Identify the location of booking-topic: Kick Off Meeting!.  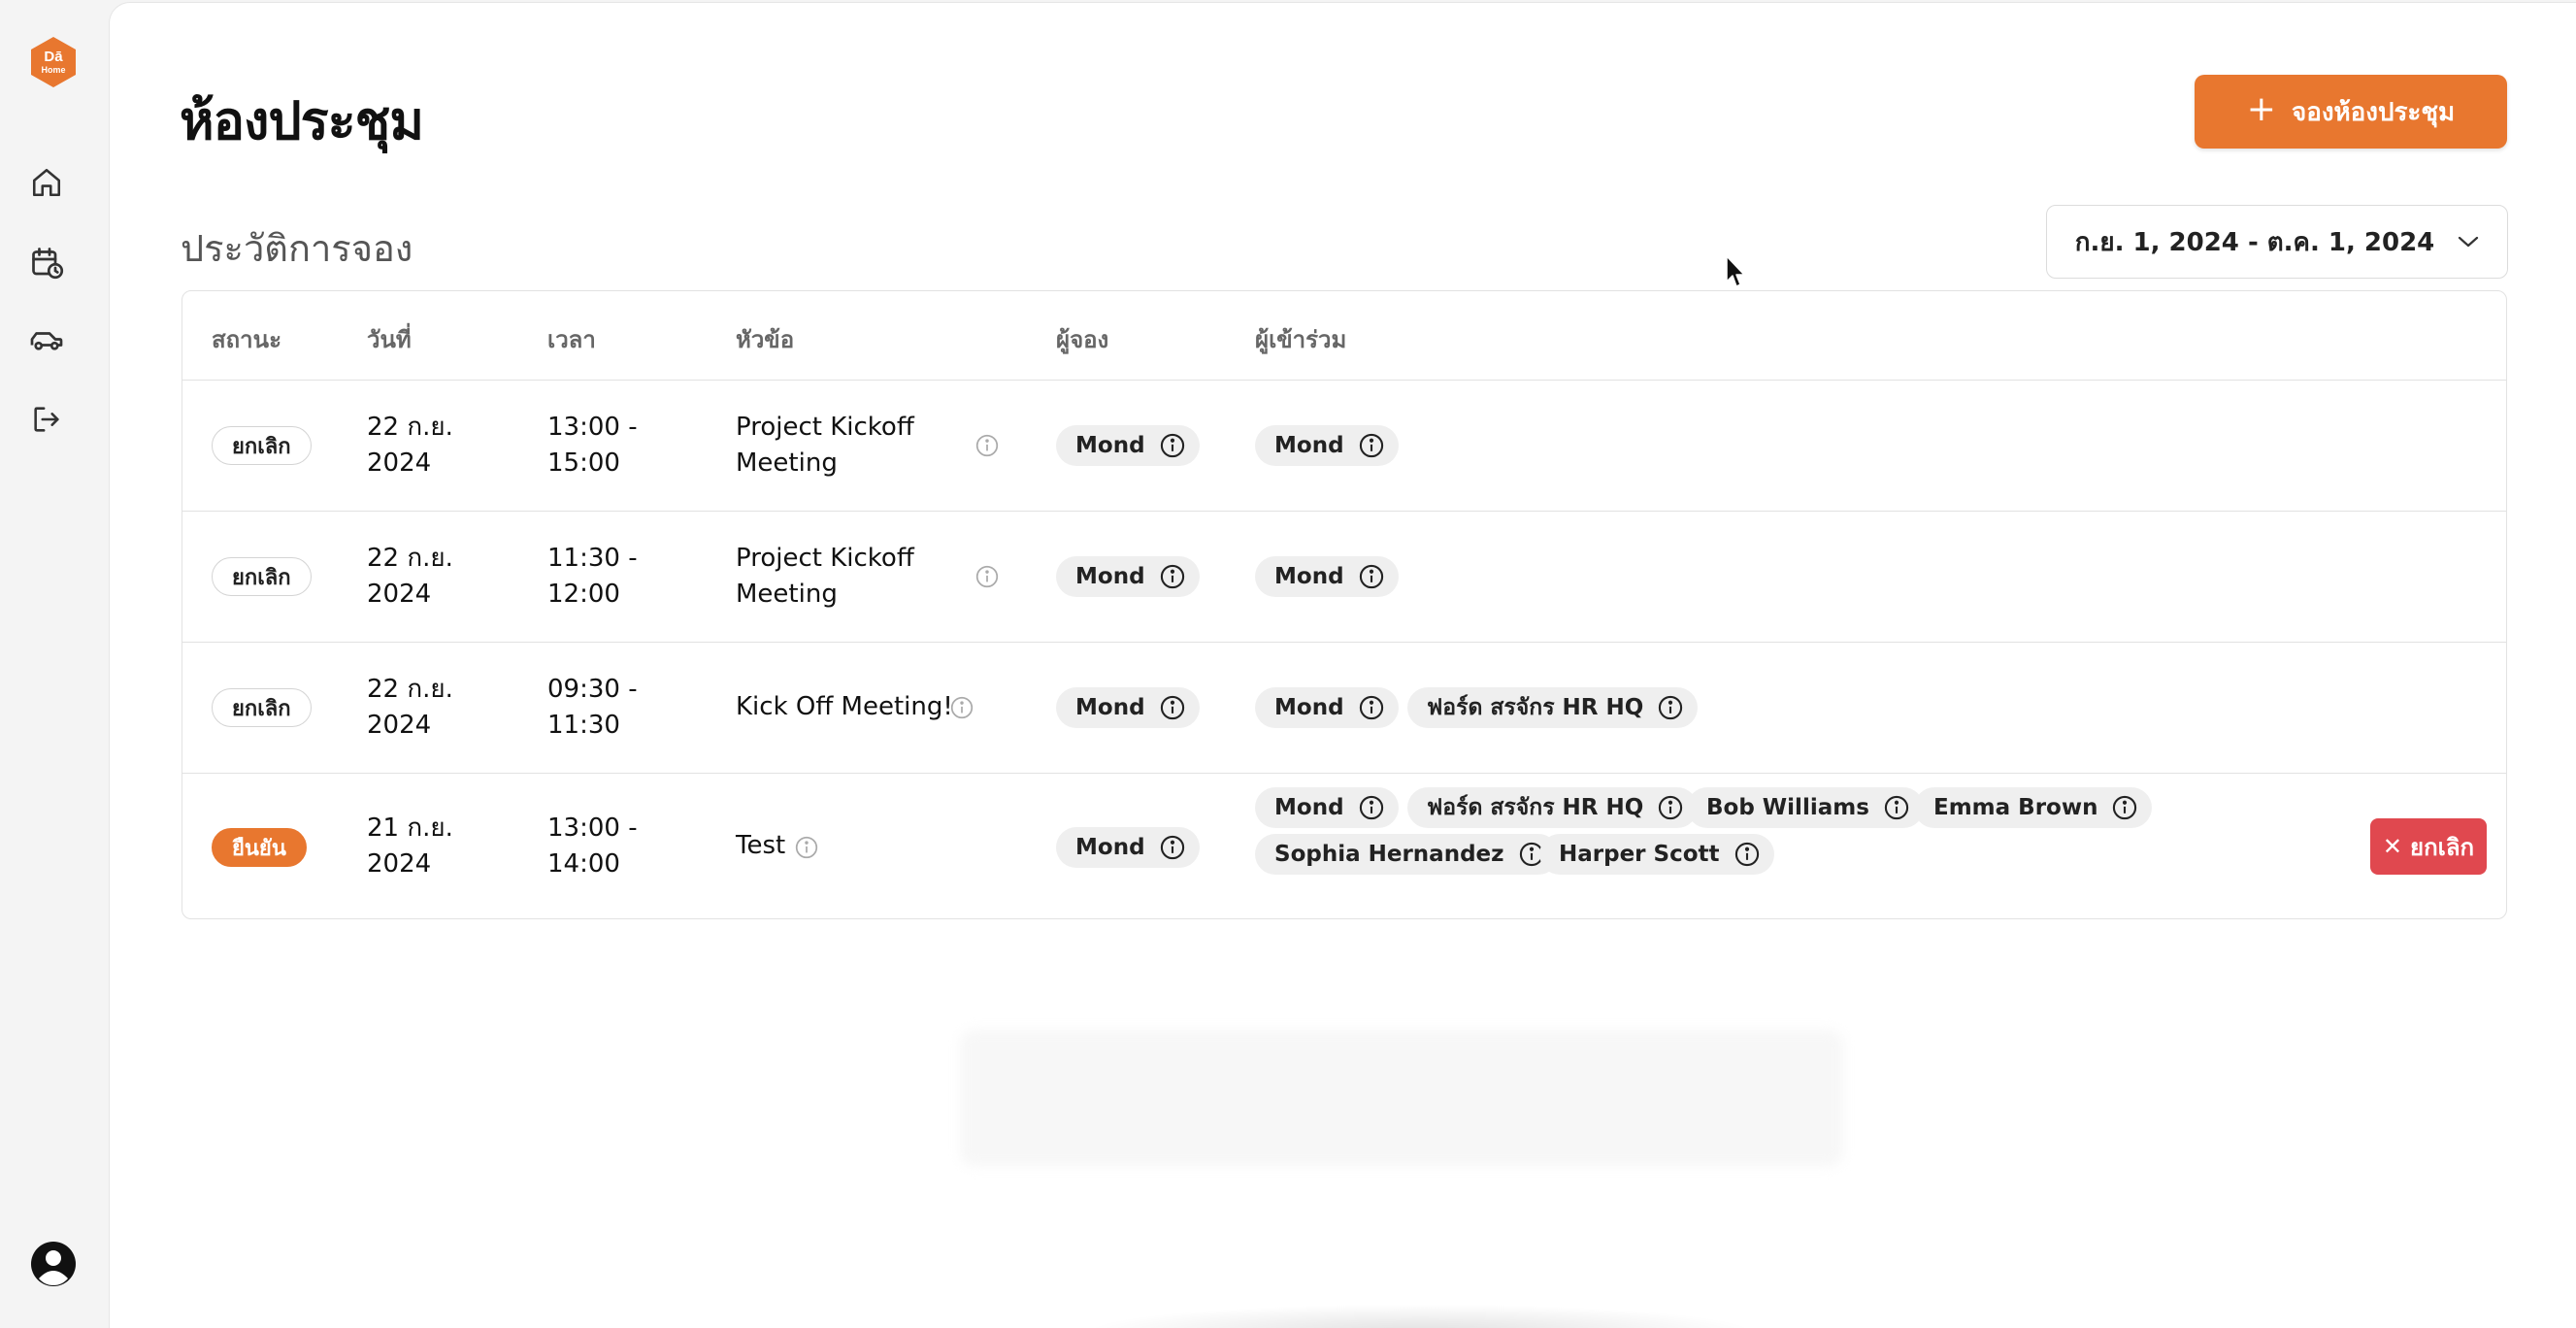
(844, 706).